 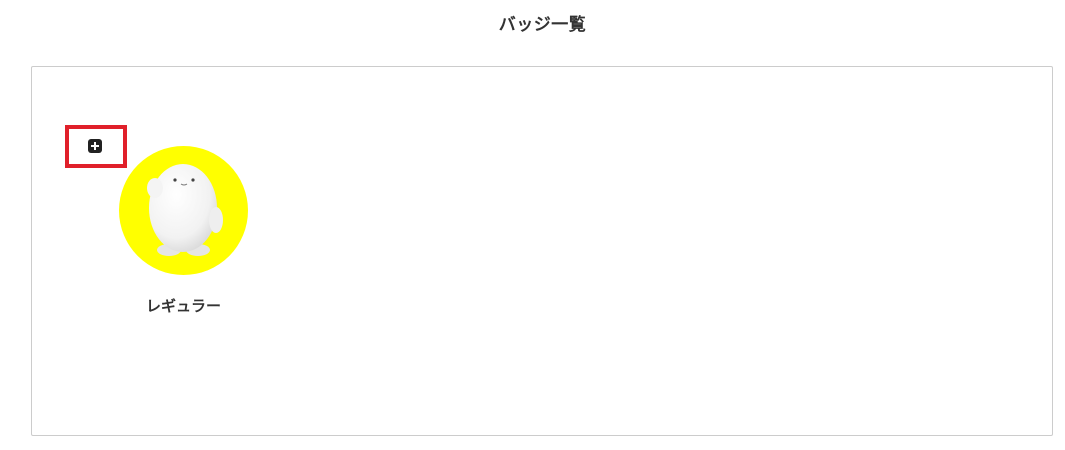 I want to click on white-mascot-icon, so click(x=185, y=210).